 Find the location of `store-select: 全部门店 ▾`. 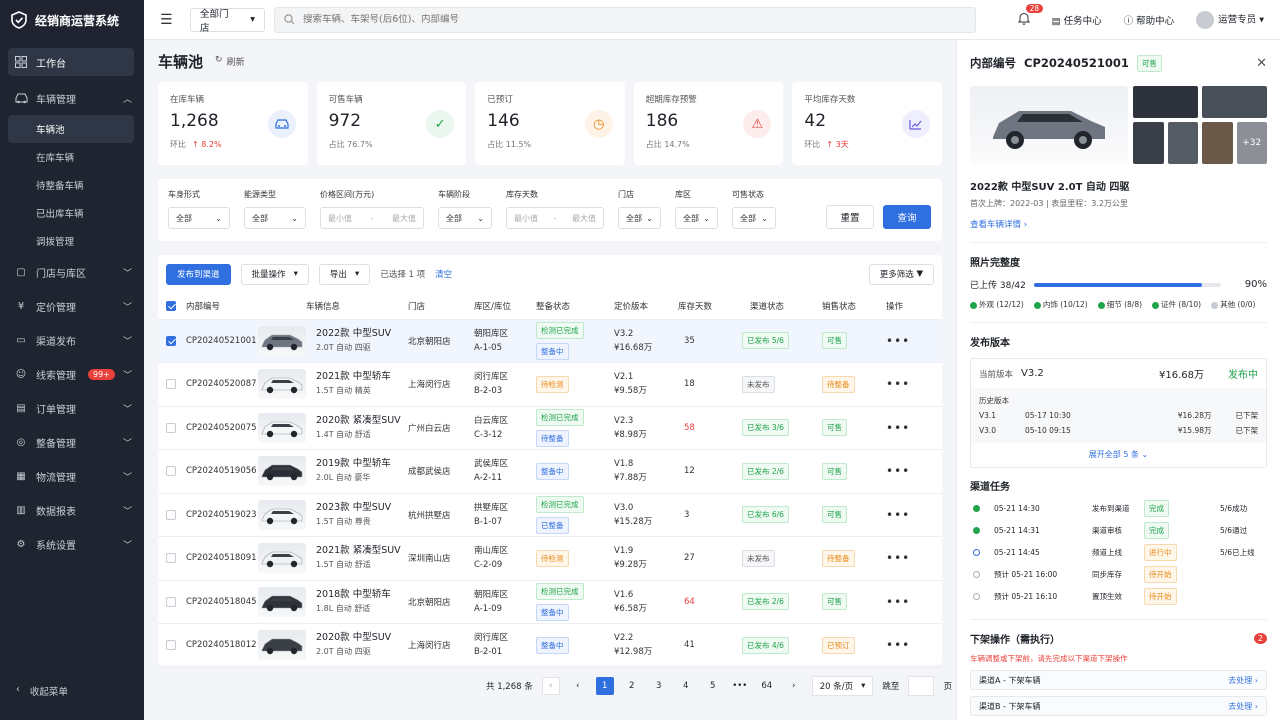

store-select: 全部门店 ▾ is located at coordinates (227, 20).